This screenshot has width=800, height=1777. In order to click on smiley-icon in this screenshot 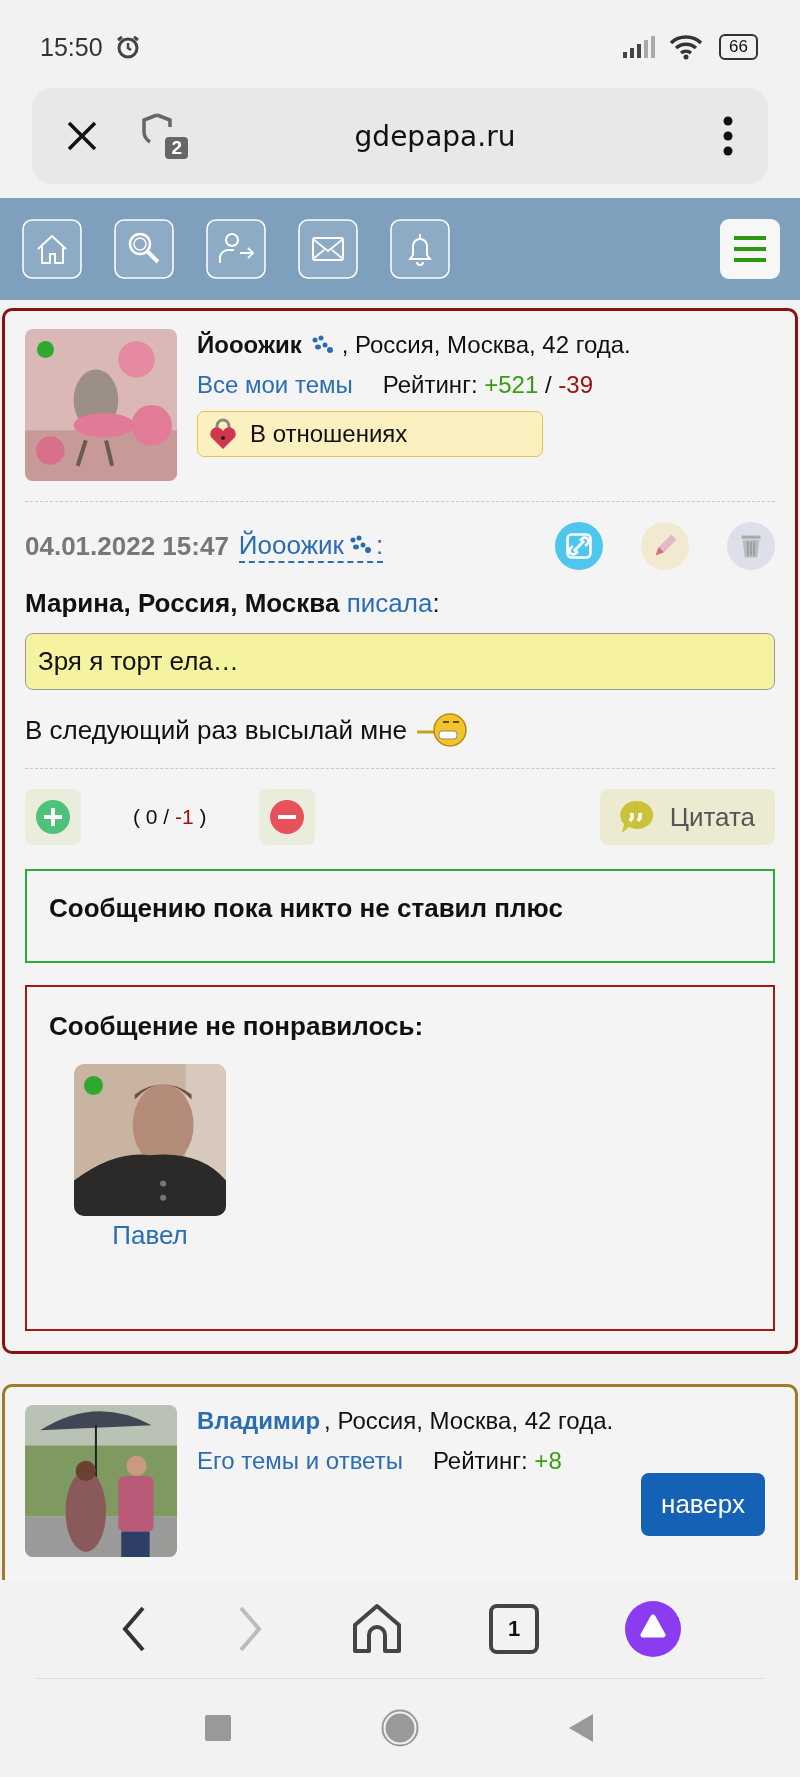, I will do `click(442, 730)`.